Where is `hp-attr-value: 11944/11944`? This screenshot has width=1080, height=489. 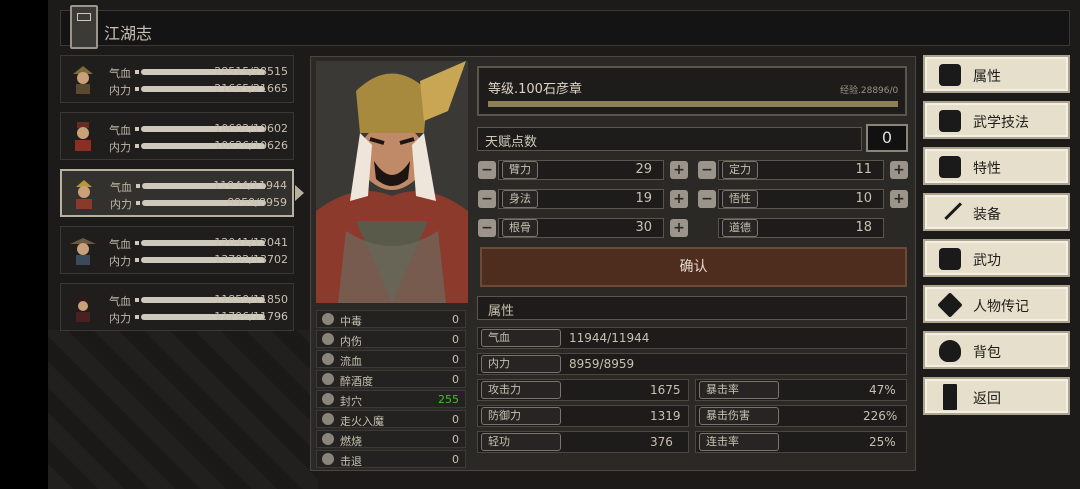 hp-attr-value: 11944/11944 is located at coordinates (609, 338).